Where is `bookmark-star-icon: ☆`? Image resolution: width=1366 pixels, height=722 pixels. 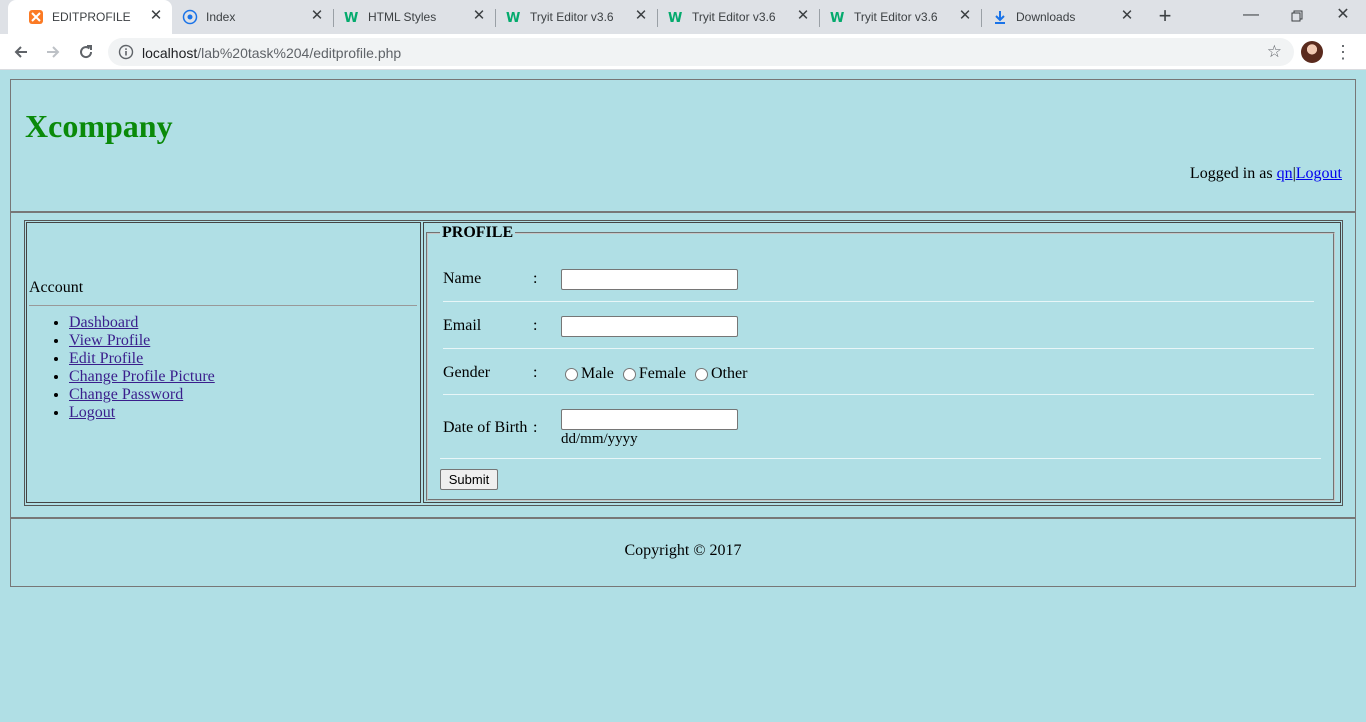
bookmark-star-icon: ☆ is located at coordinates (1274, 52).